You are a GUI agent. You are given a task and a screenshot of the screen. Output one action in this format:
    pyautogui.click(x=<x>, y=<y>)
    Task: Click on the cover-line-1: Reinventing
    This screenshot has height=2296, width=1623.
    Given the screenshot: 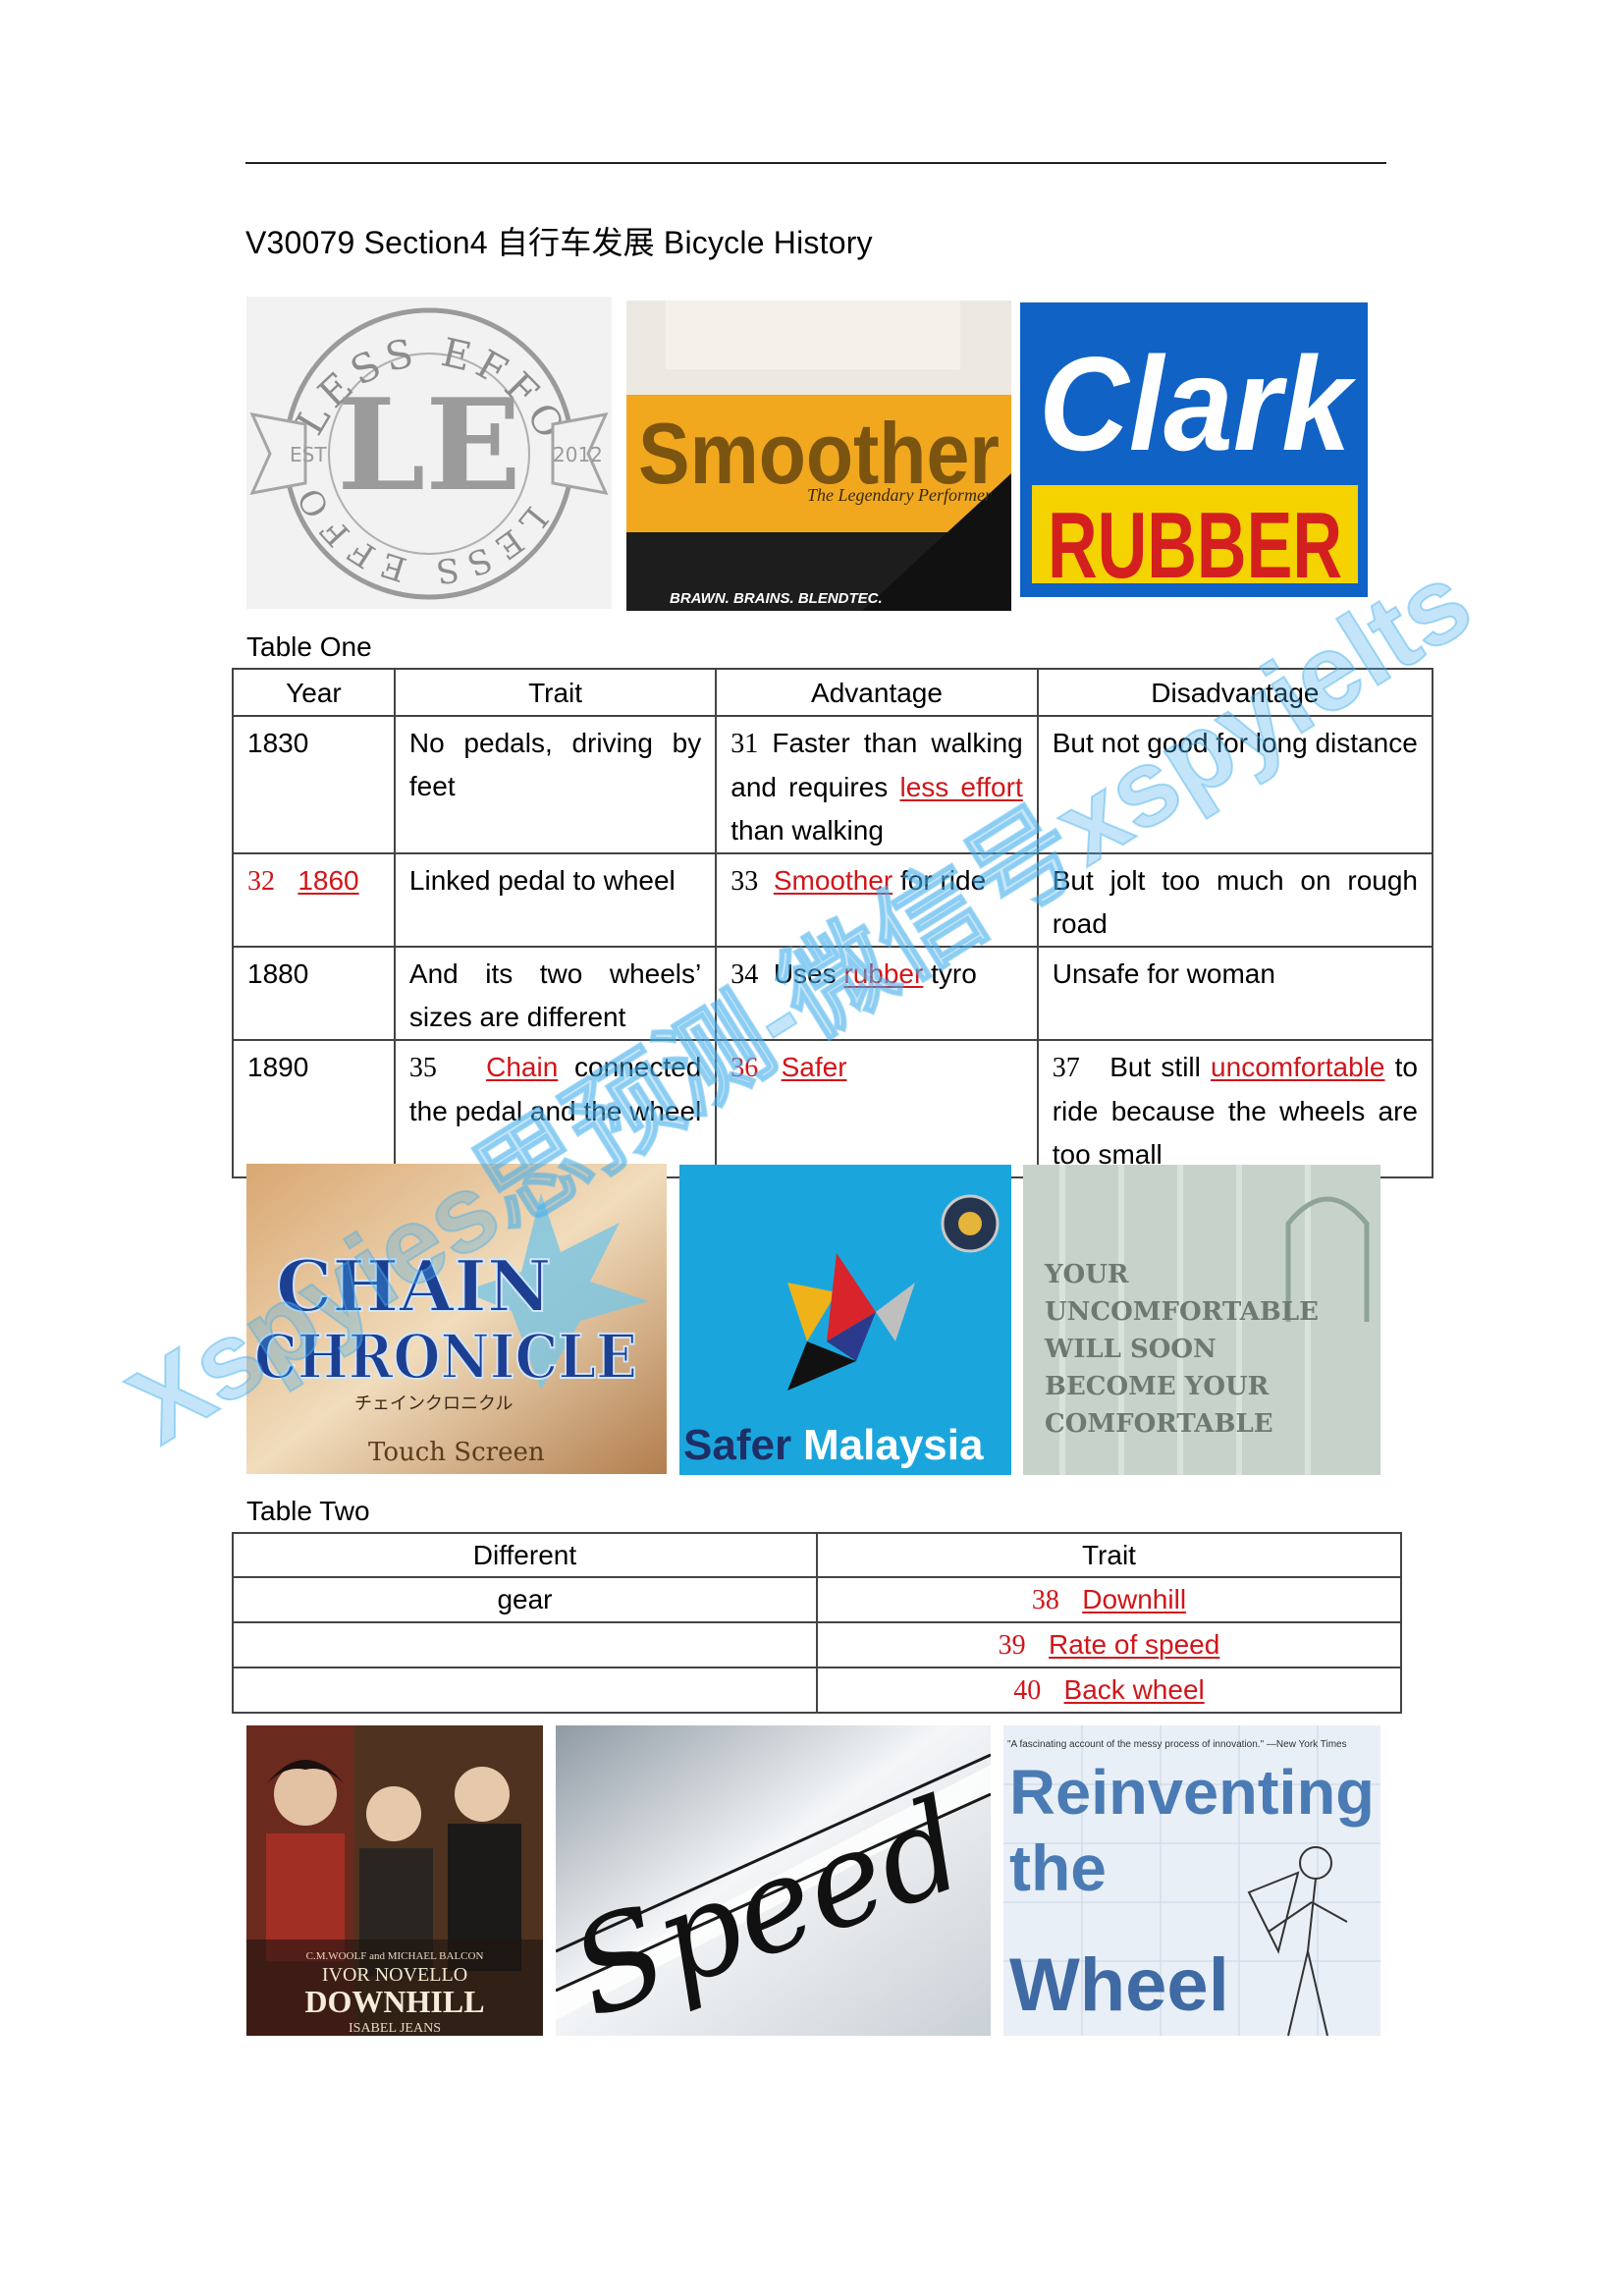 What is the action you would take?
    pyautogui.click(x=1192, y=1792)
    